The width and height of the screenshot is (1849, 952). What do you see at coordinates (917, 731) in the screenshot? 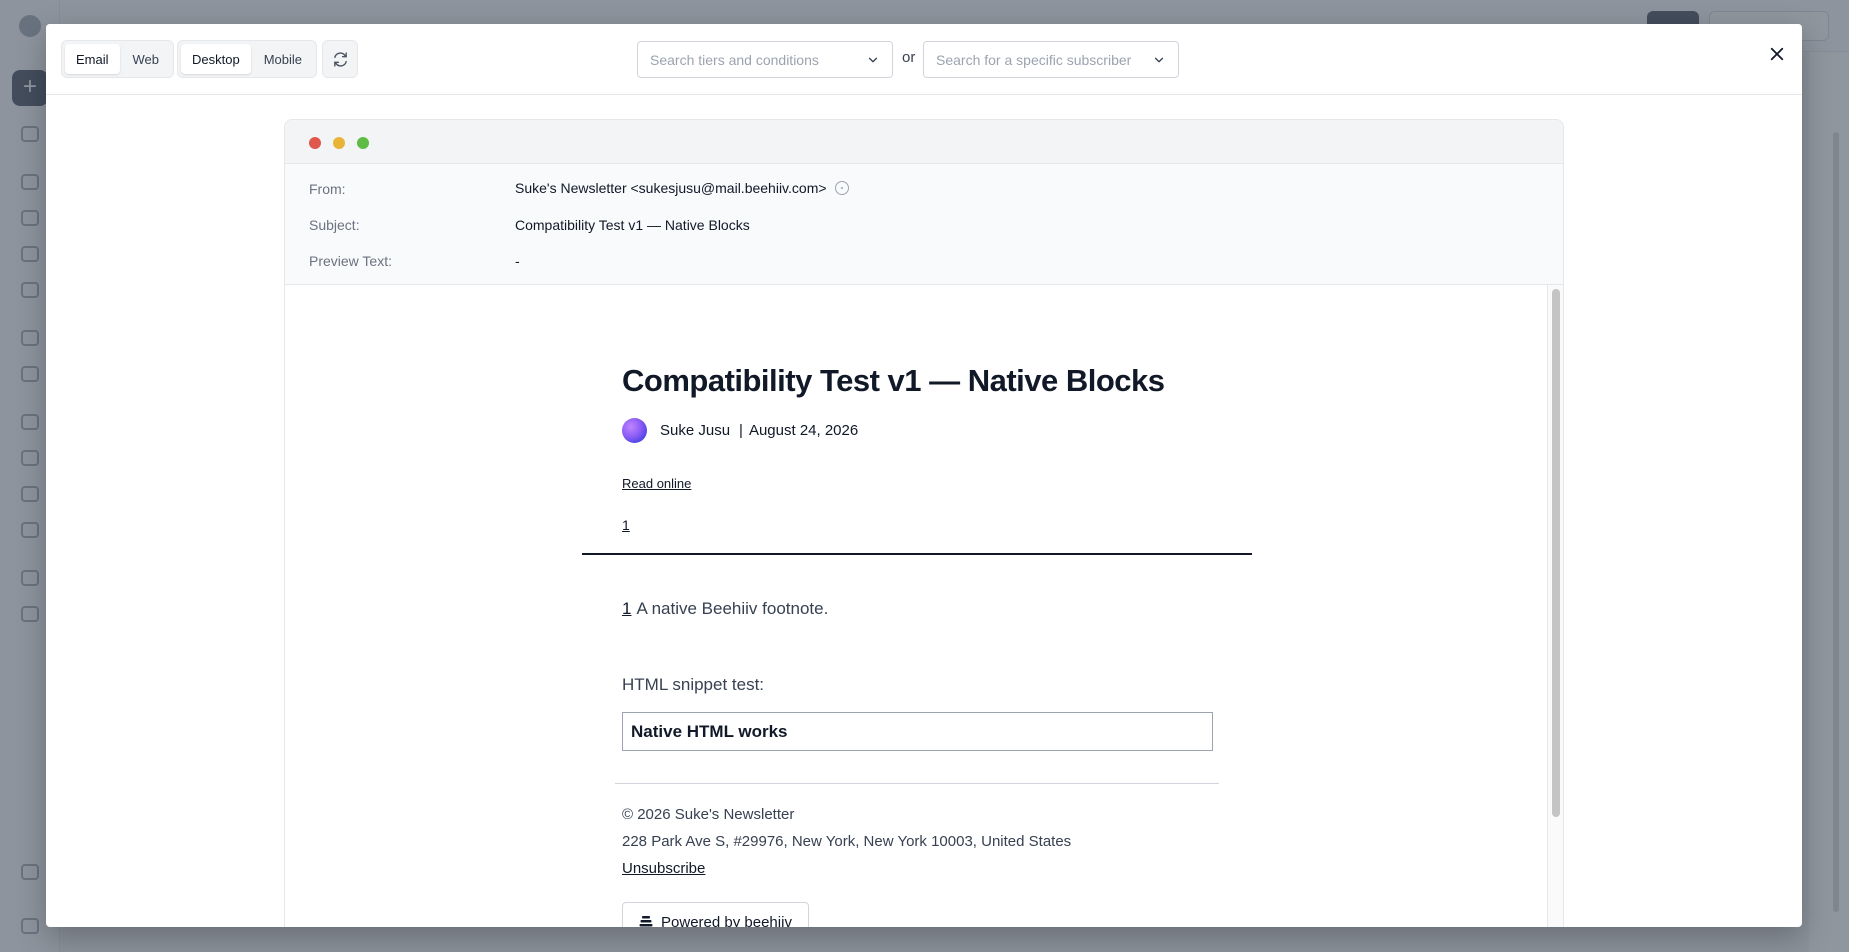
I see `html-snippet-box: Native HTML works` at bounding box center [917, 731].